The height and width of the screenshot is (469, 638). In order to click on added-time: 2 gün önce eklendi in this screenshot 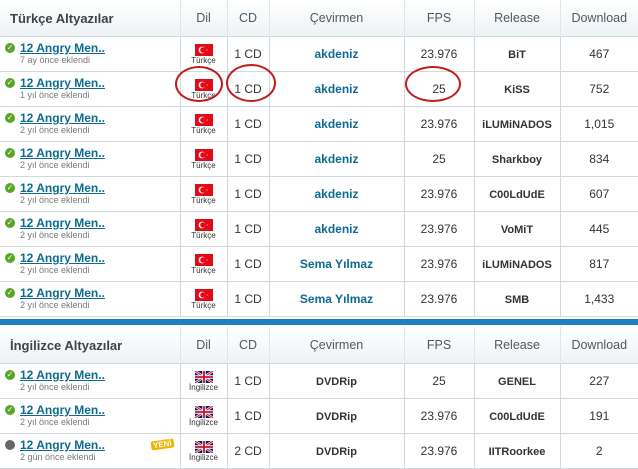, I will do `click(58, 457)`.